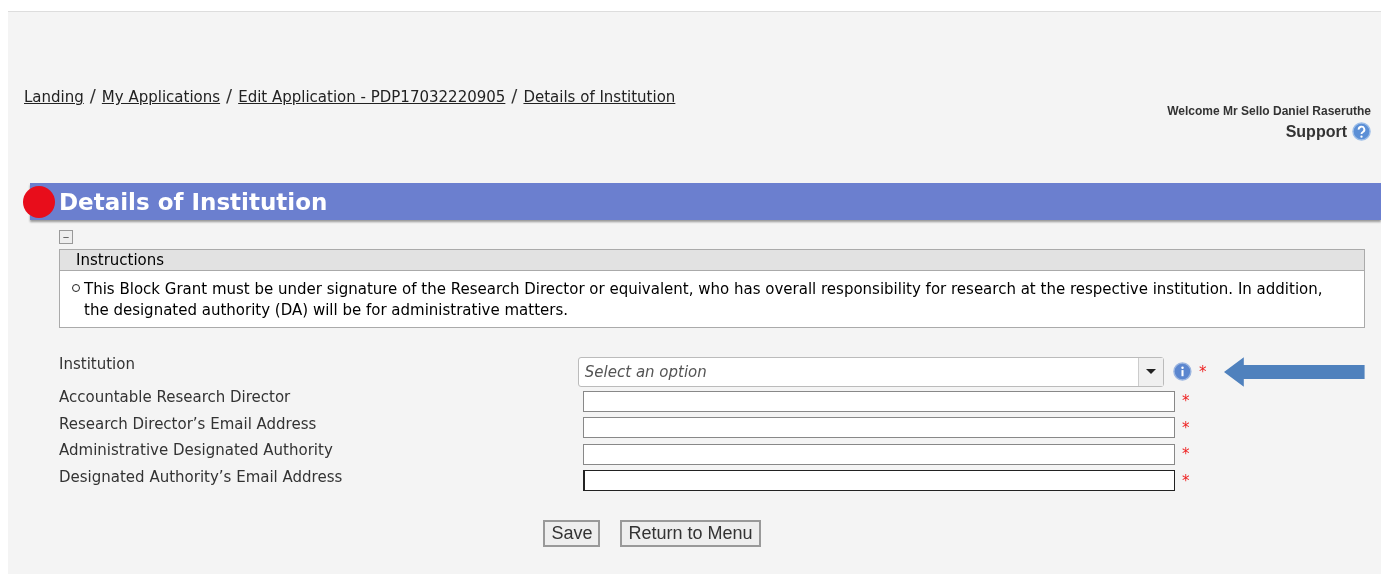  Describe the element at coordinates (1182, 371) in the screenshot. I see `info-icon` at that location.